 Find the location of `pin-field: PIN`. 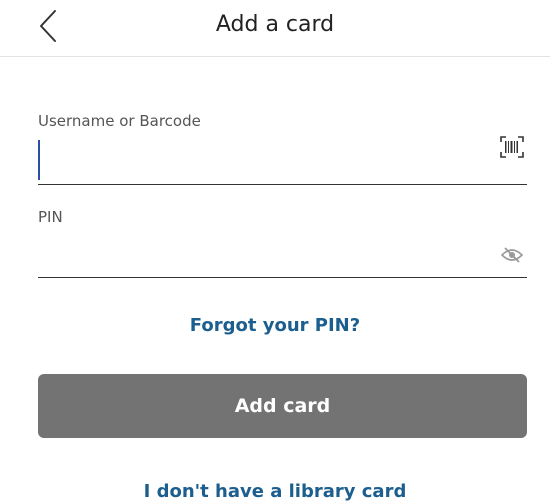

pin-field: PIN is located at coordinates (282, 244).